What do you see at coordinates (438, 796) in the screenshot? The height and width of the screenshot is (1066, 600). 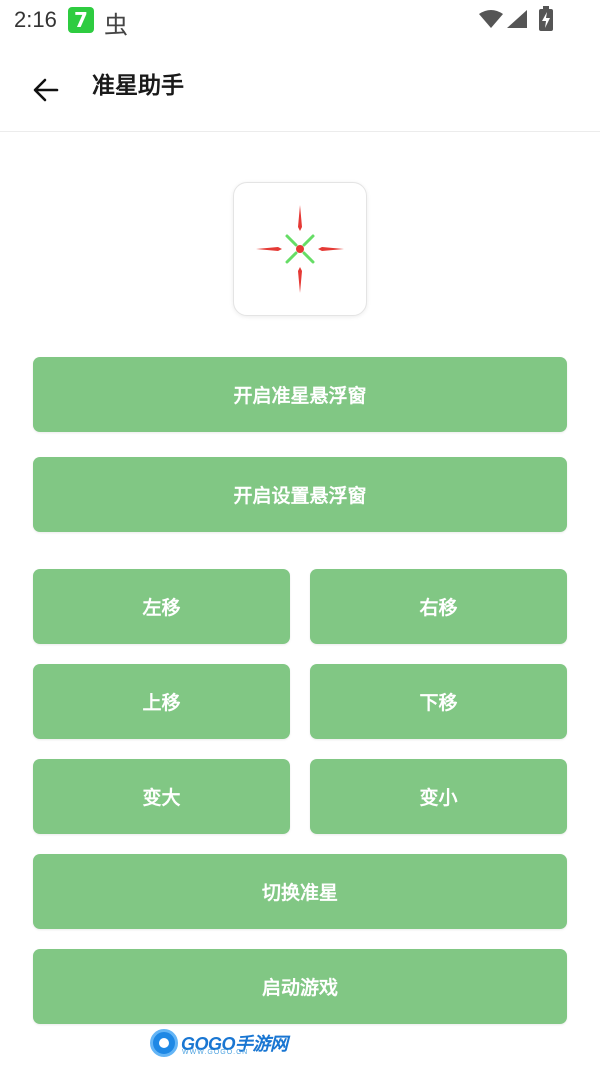 I see `shrink-button: 变小` at bounding box center [438, 796].